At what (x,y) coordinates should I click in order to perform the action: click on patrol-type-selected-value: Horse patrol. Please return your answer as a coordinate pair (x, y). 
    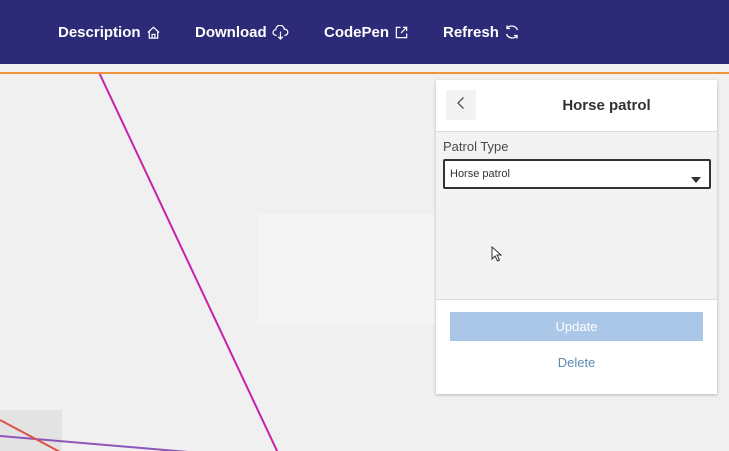
    Looking at the image, I should click on (480, 174).